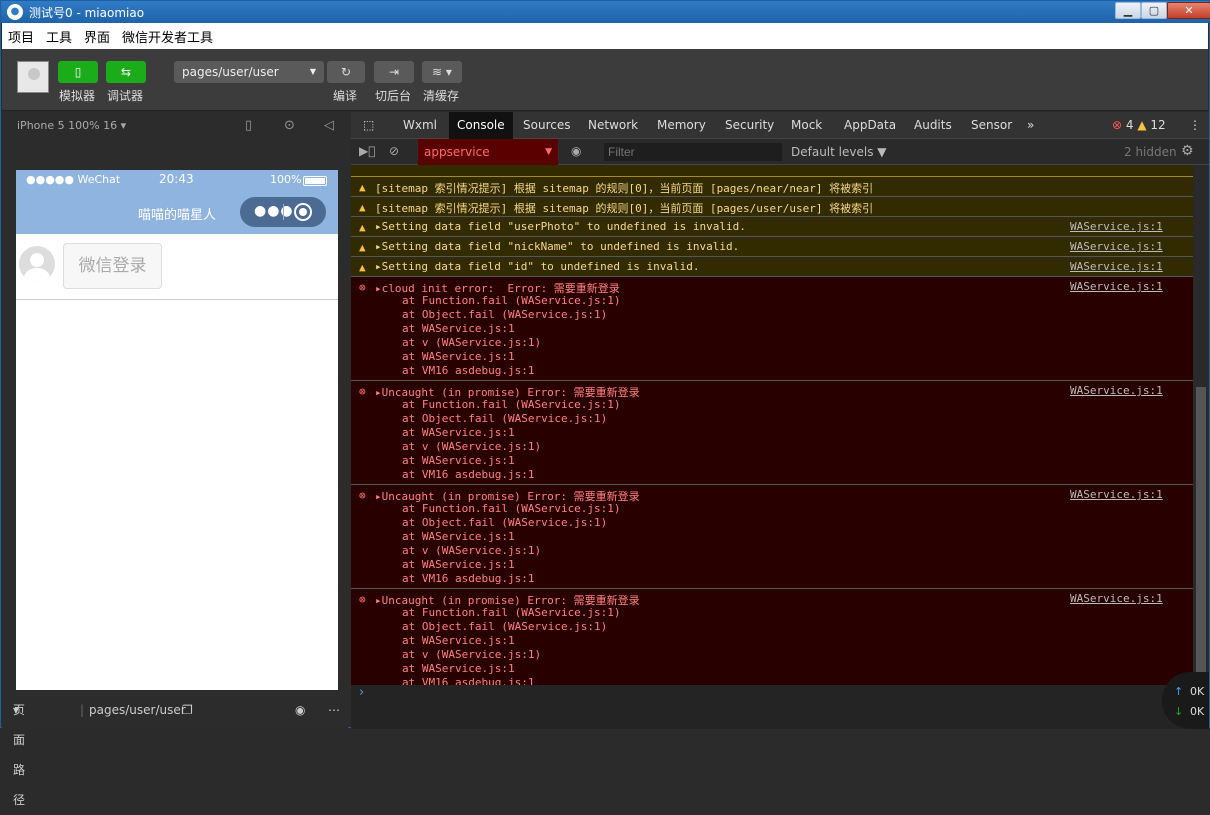  Describe the element at coordinates (1188, 10) in the screenshot. I see `close-button: ✕` at that location.